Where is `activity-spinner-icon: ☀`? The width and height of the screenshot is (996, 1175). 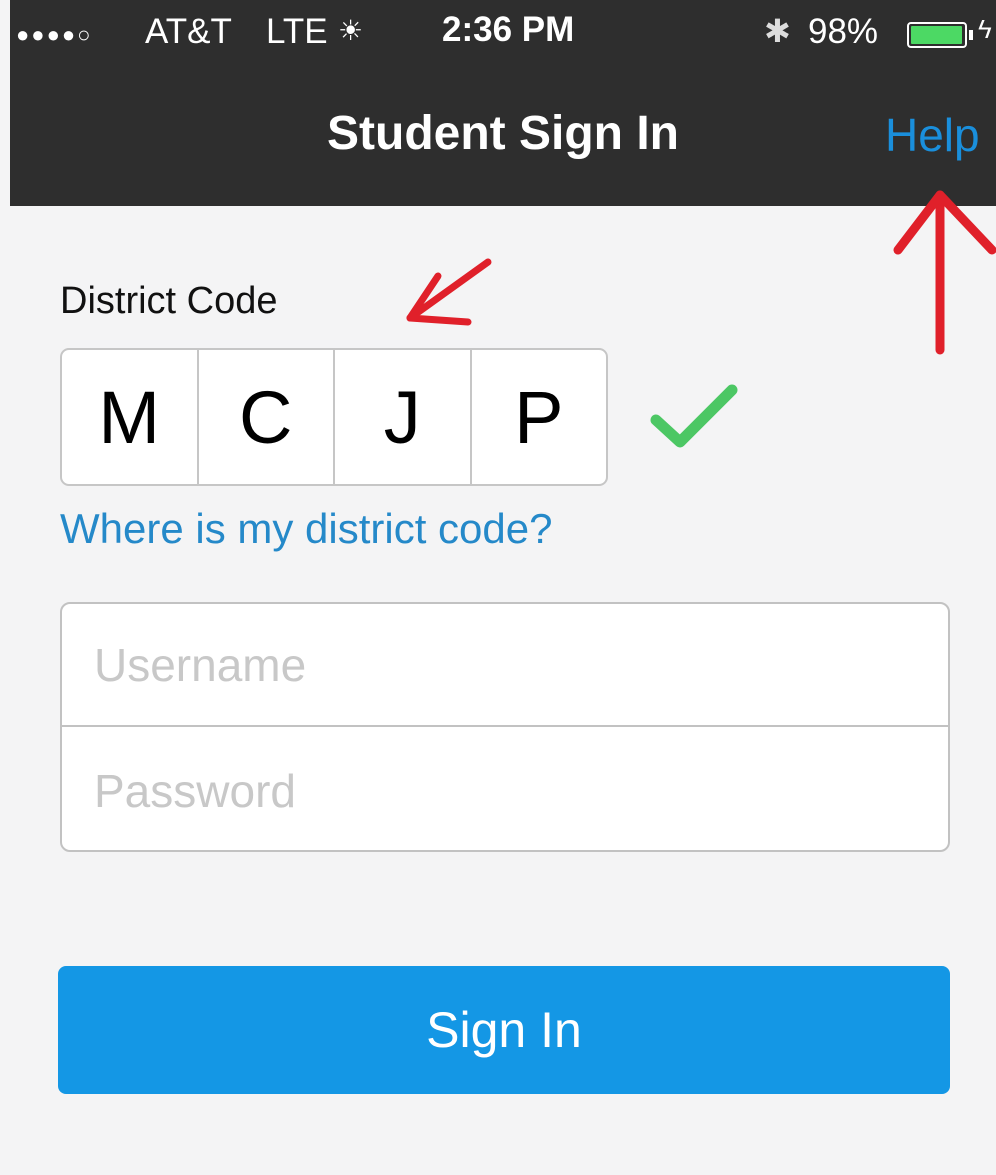 activity-spinner-icon: ☀ is located at coordinates (351, 30).